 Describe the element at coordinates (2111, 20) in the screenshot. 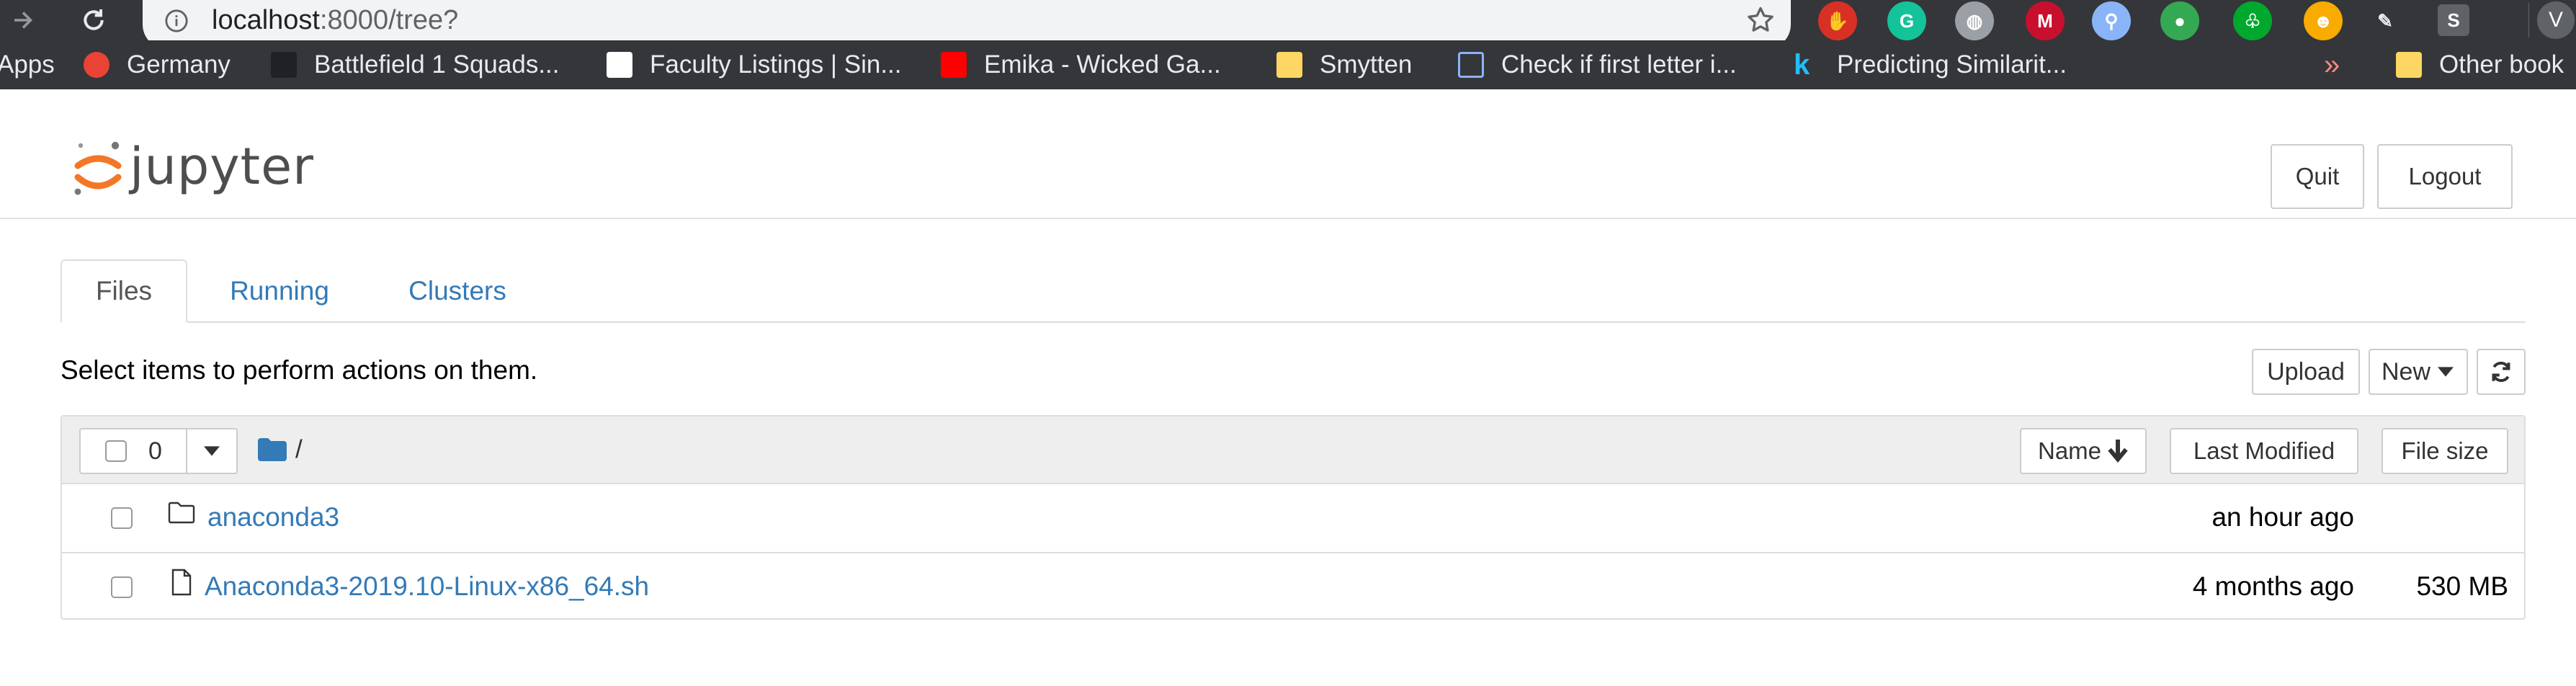

I see `search-person-icon: ⚲` at that location.